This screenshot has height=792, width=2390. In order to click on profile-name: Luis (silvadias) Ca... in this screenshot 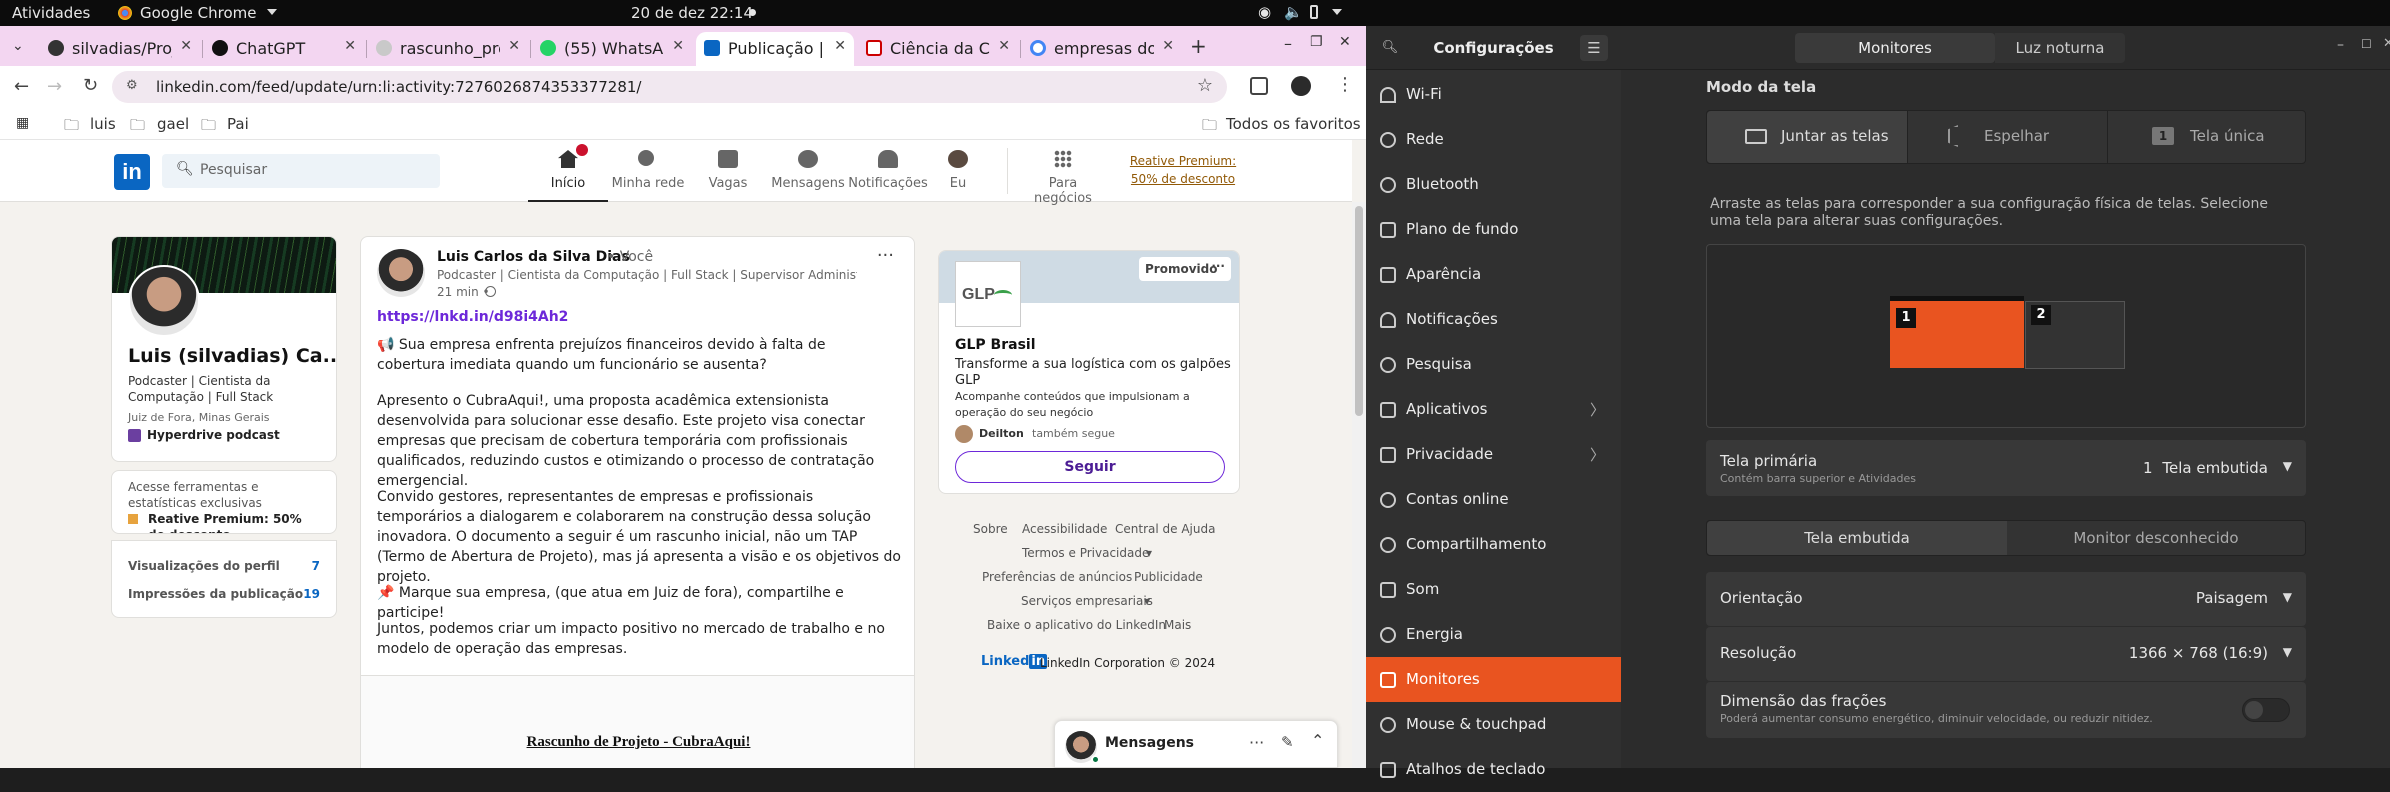, I will do `click(232, 356)`.